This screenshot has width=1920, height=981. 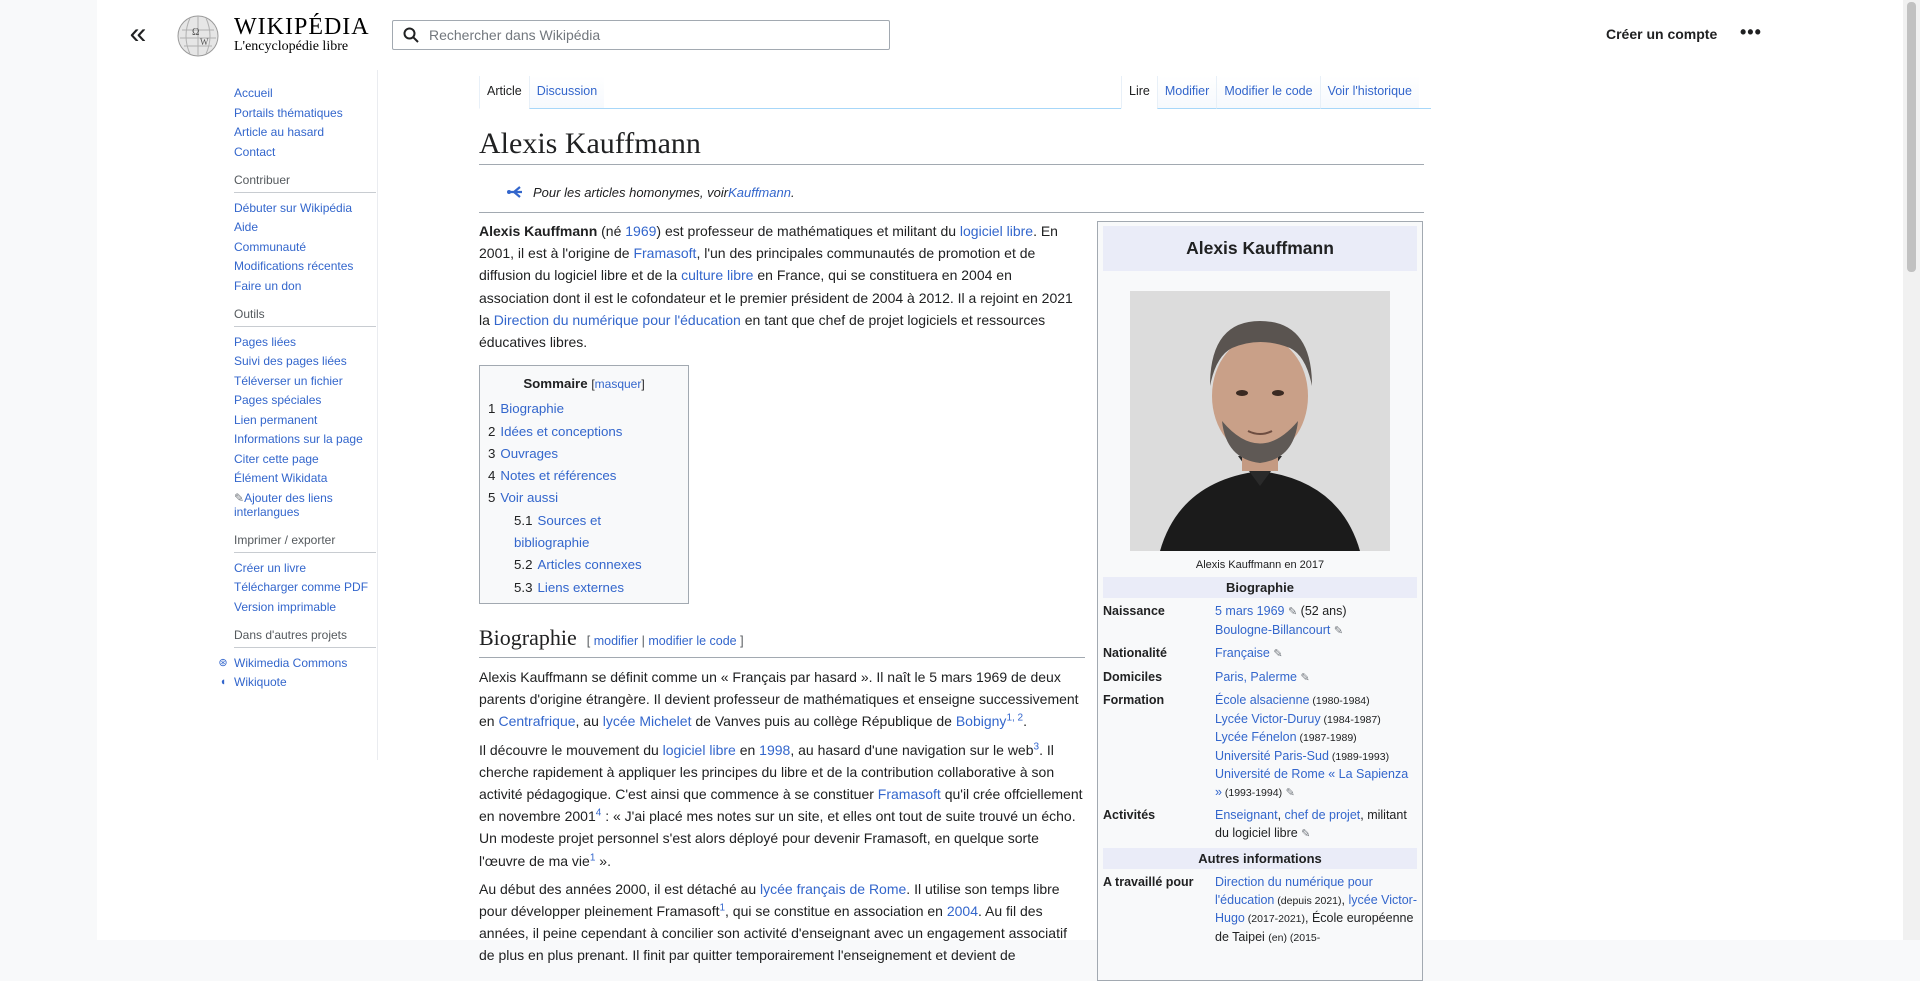 I want to click on sidebar-item-wikiquote-label: Wikiquote, so click(x=260, y=682).